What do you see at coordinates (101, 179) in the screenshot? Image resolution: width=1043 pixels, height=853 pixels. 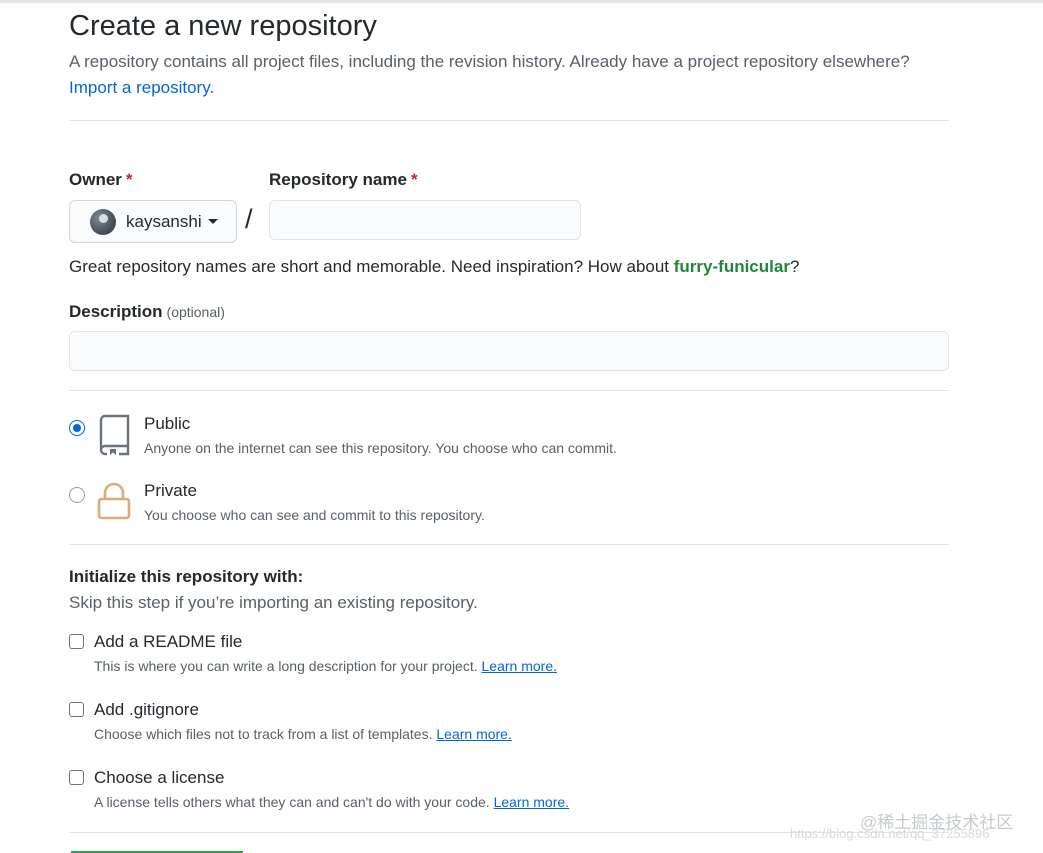 I see `owner-label: Owner *` at bounding box center [101, 179].